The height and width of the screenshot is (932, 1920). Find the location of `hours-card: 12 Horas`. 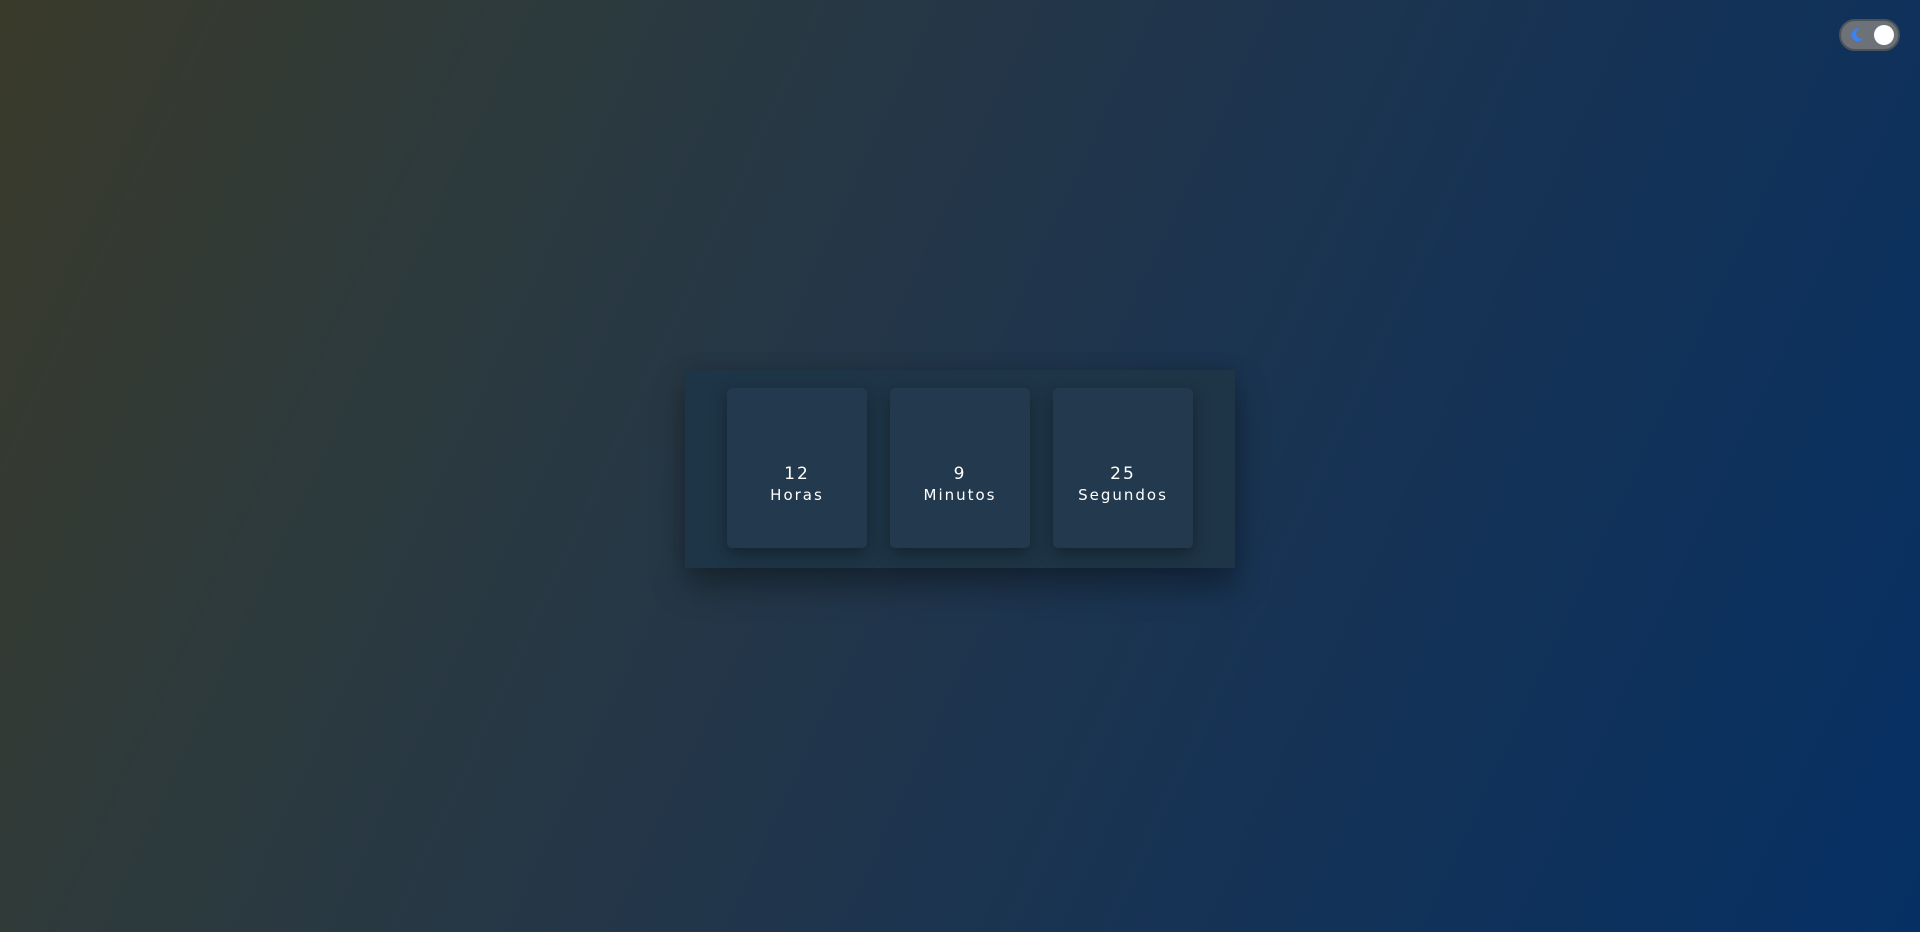

hours-card: 12 Horas is located at coordinates (797, 468).